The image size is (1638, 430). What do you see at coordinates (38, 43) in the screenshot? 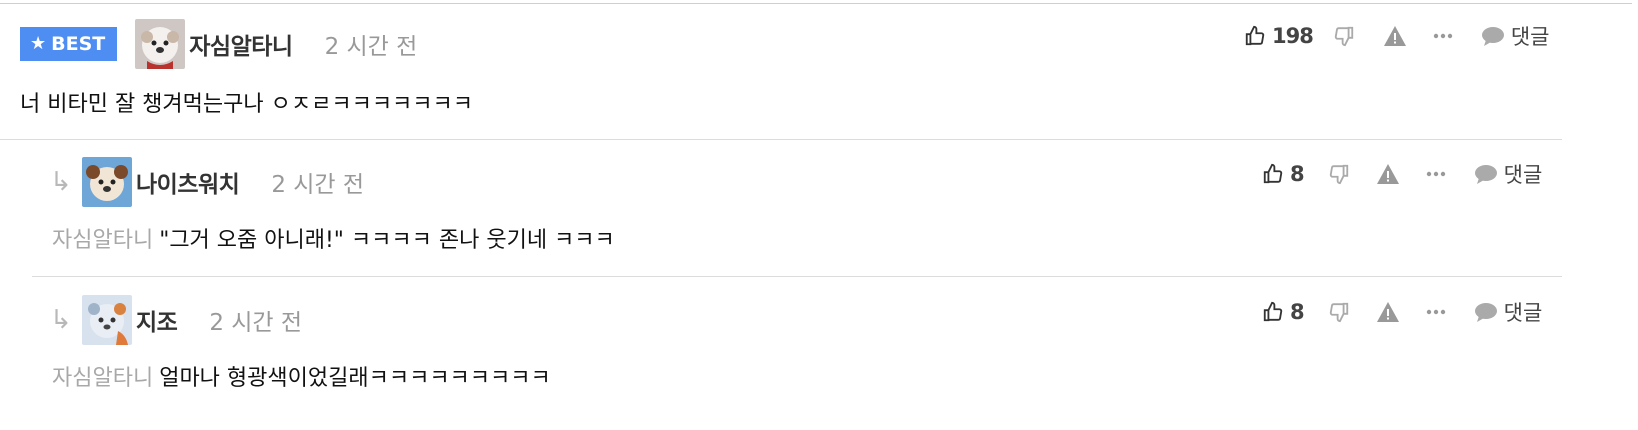
I see `star-icon: ★` at bounding box center [38, 43].